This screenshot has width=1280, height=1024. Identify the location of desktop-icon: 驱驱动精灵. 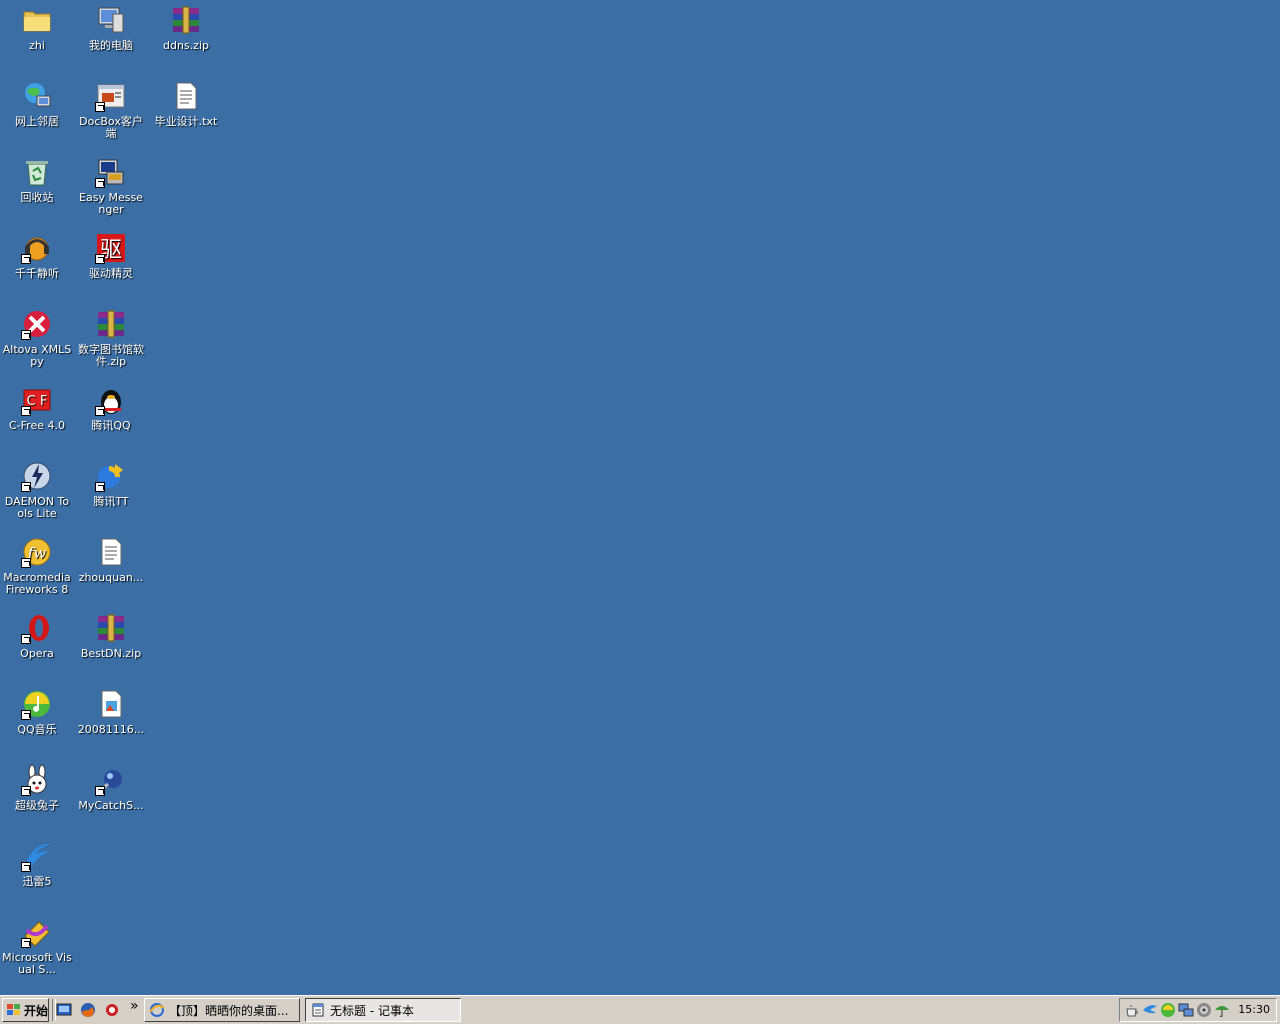
(111, 254).